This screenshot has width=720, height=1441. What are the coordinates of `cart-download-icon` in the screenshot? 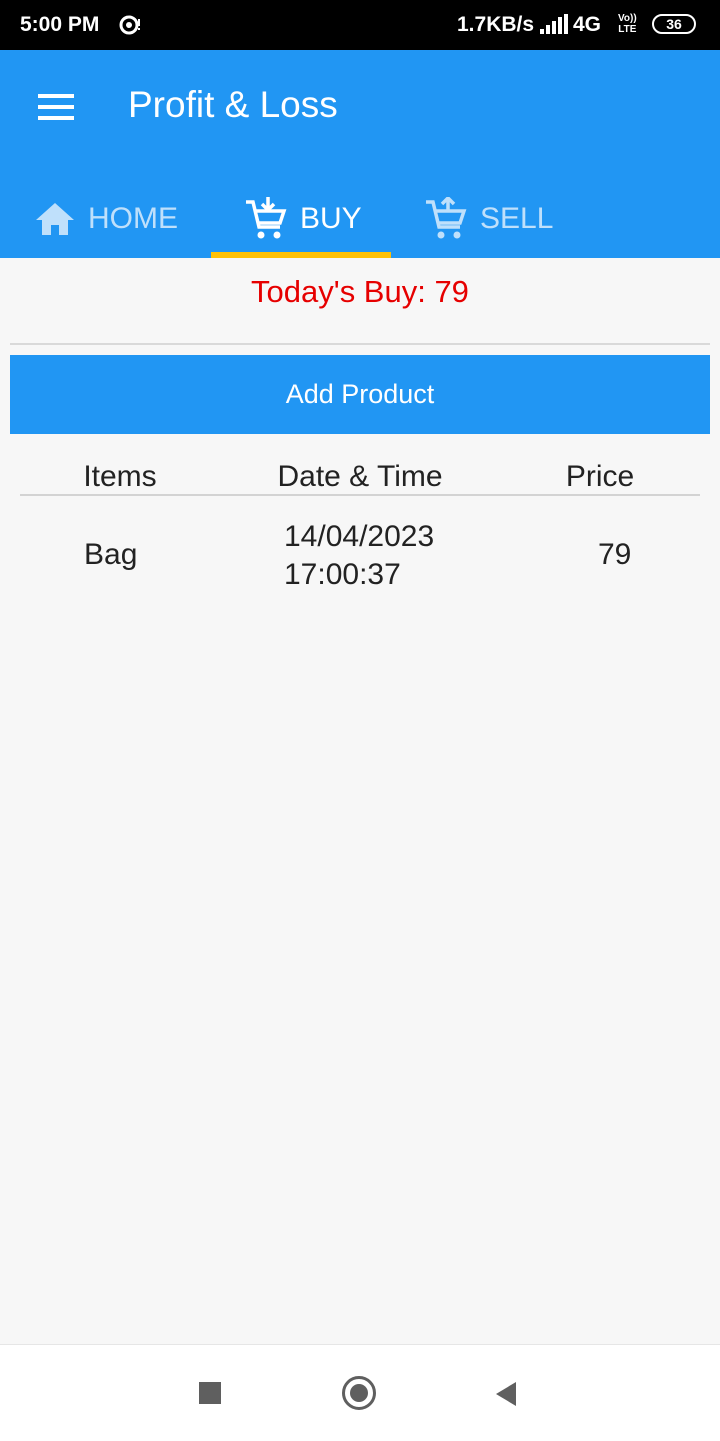 It's located at (266, 218).